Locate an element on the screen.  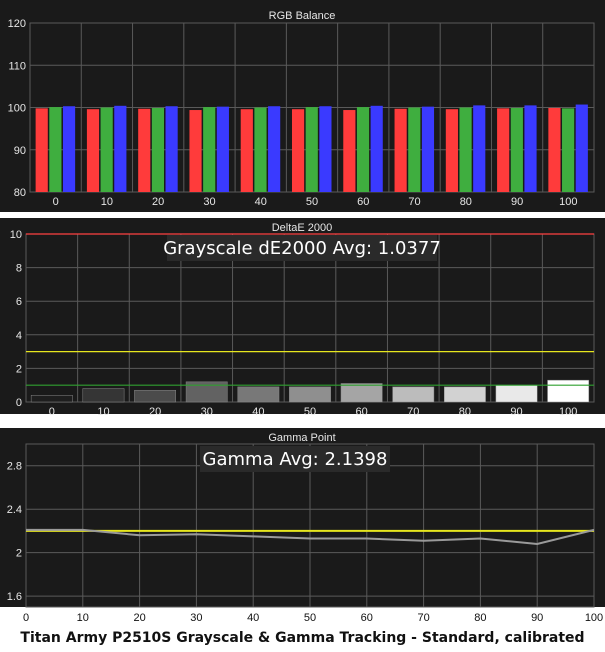
annotation-text: Grayscale dE2000 Avg: 1.0377 is located at coordinates (302, 248).